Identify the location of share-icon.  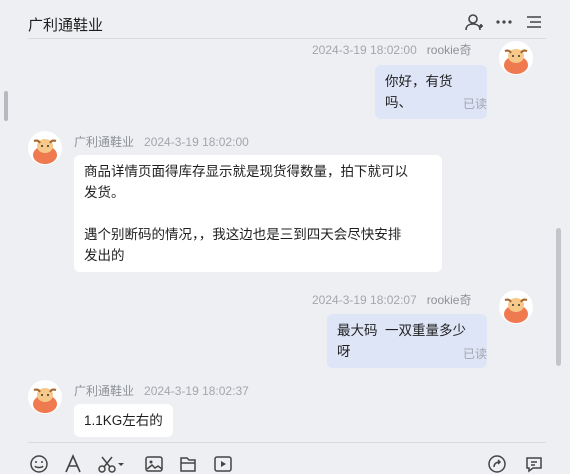
(497, 464).